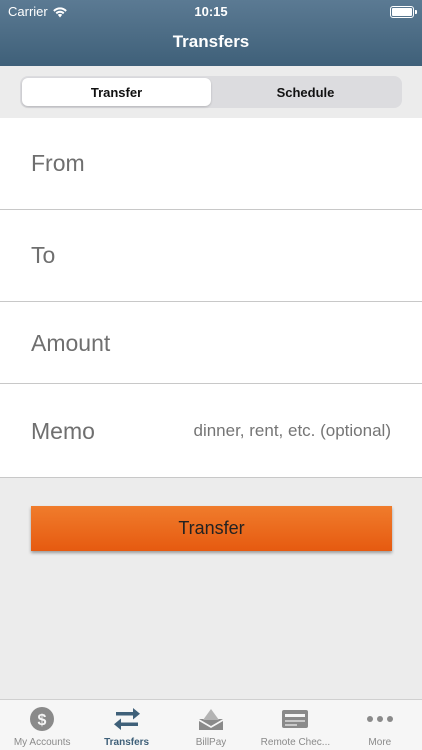 The width and height of the screenshot is (422, 750). Describe the element at coordinates (211, 41) in the screenshot. I see `page-title: Transfers` at that location.